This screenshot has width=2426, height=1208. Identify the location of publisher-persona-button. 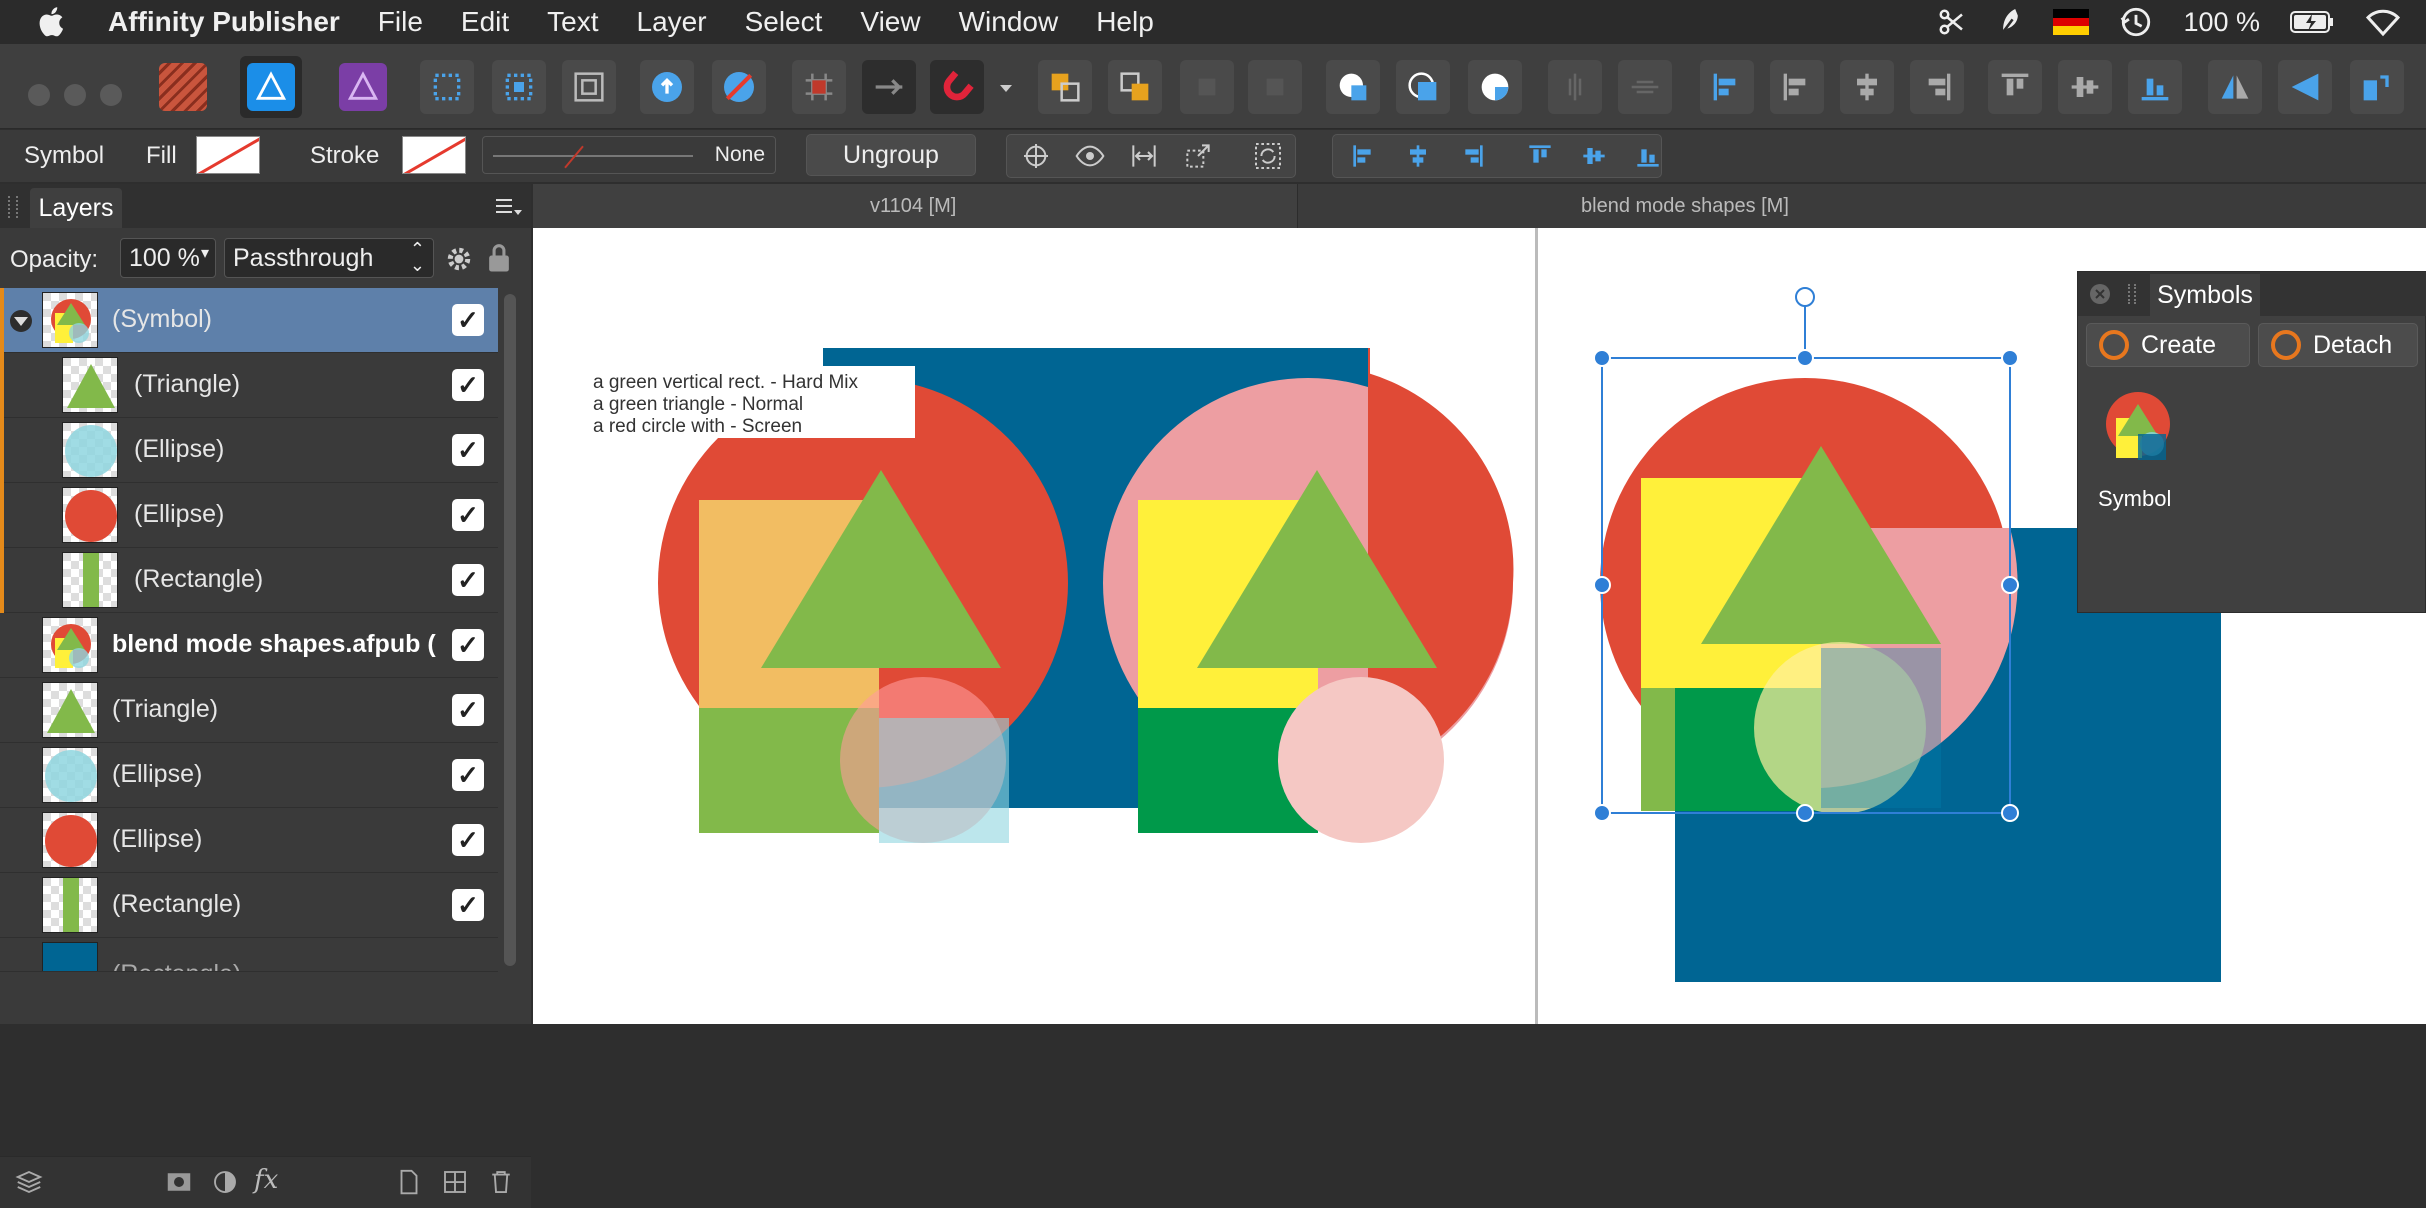
(183, 87).